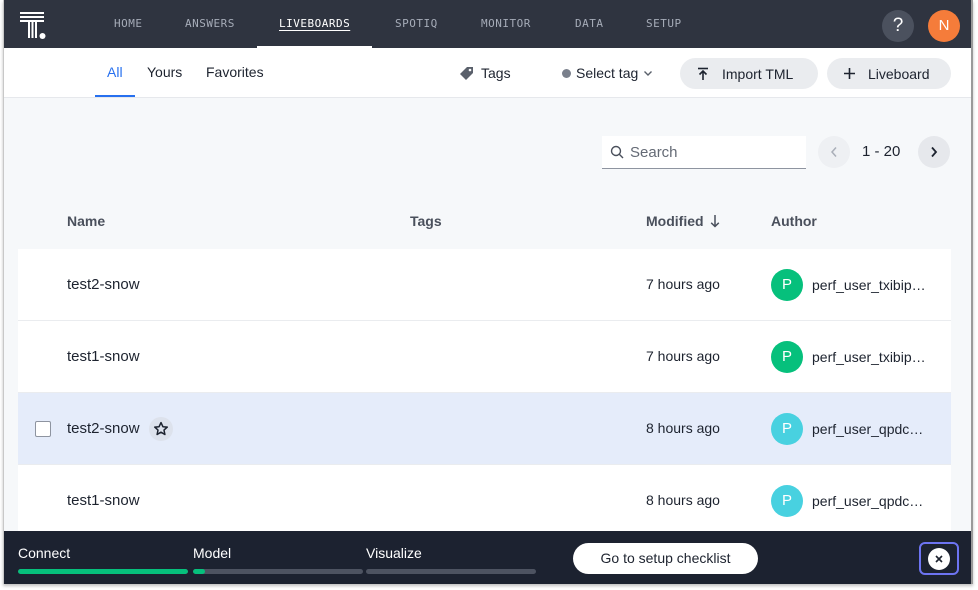  Describe the element at coordinates (589, 24) in the screenshot. I see `nav-data: DATA` at that location.